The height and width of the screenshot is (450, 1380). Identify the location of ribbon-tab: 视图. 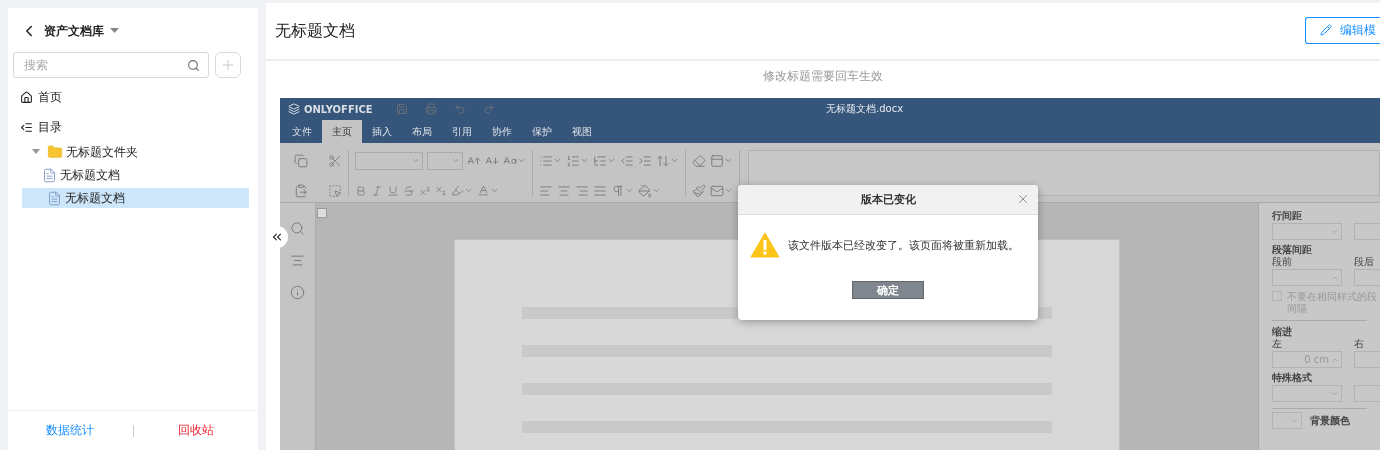
(582, 131).